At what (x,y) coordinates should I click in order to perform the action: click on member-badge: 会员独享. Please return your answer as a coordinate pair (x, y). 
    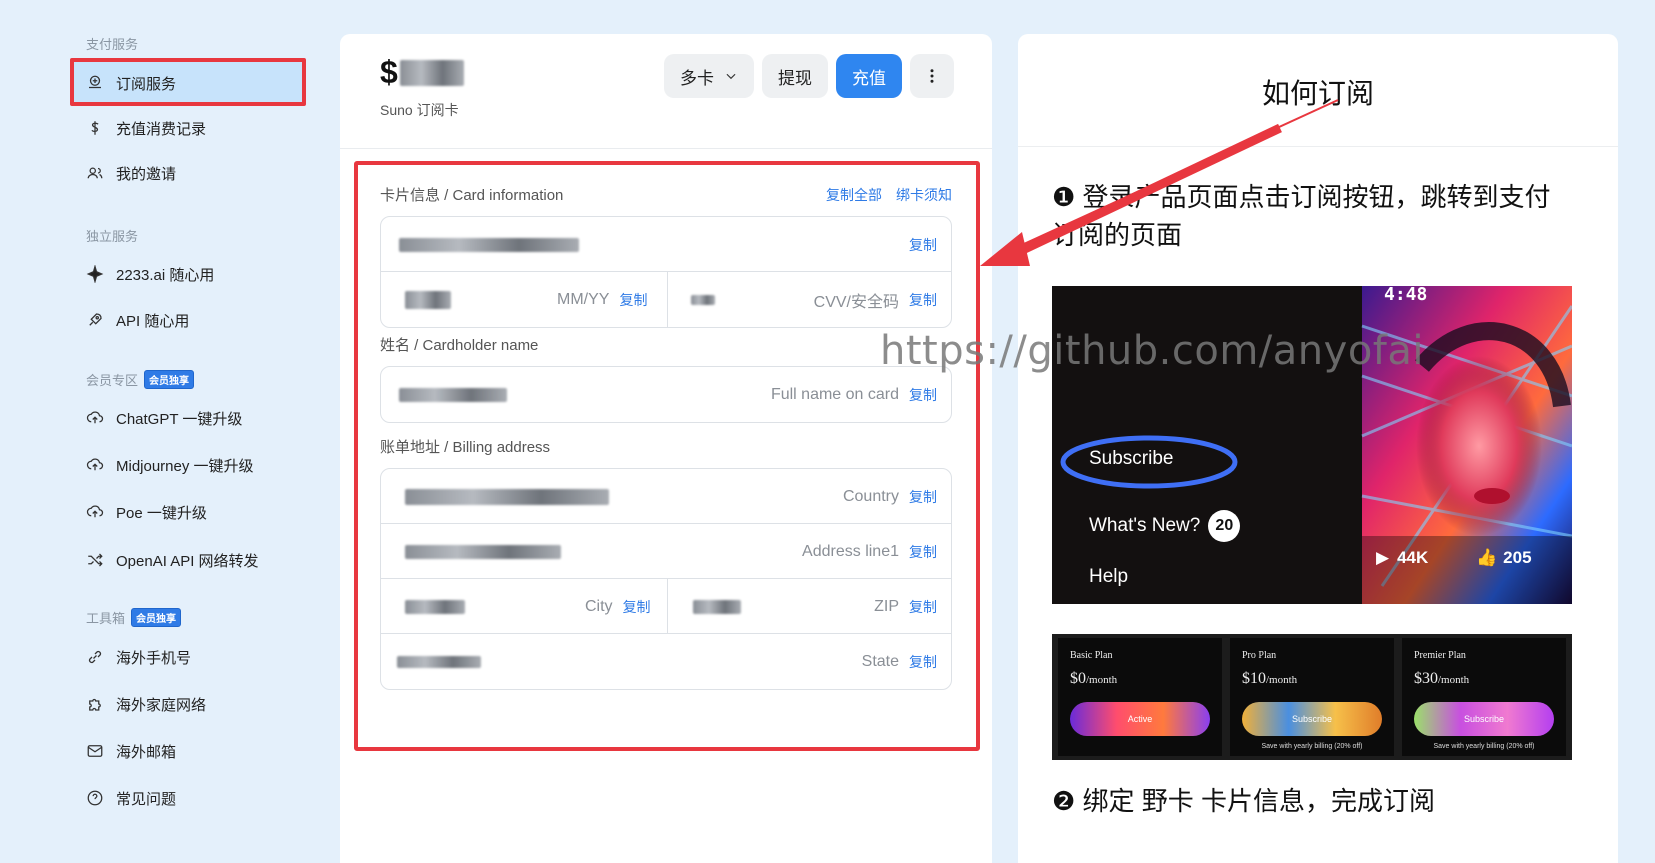
    Looking at the image, I should click on (169, 379).